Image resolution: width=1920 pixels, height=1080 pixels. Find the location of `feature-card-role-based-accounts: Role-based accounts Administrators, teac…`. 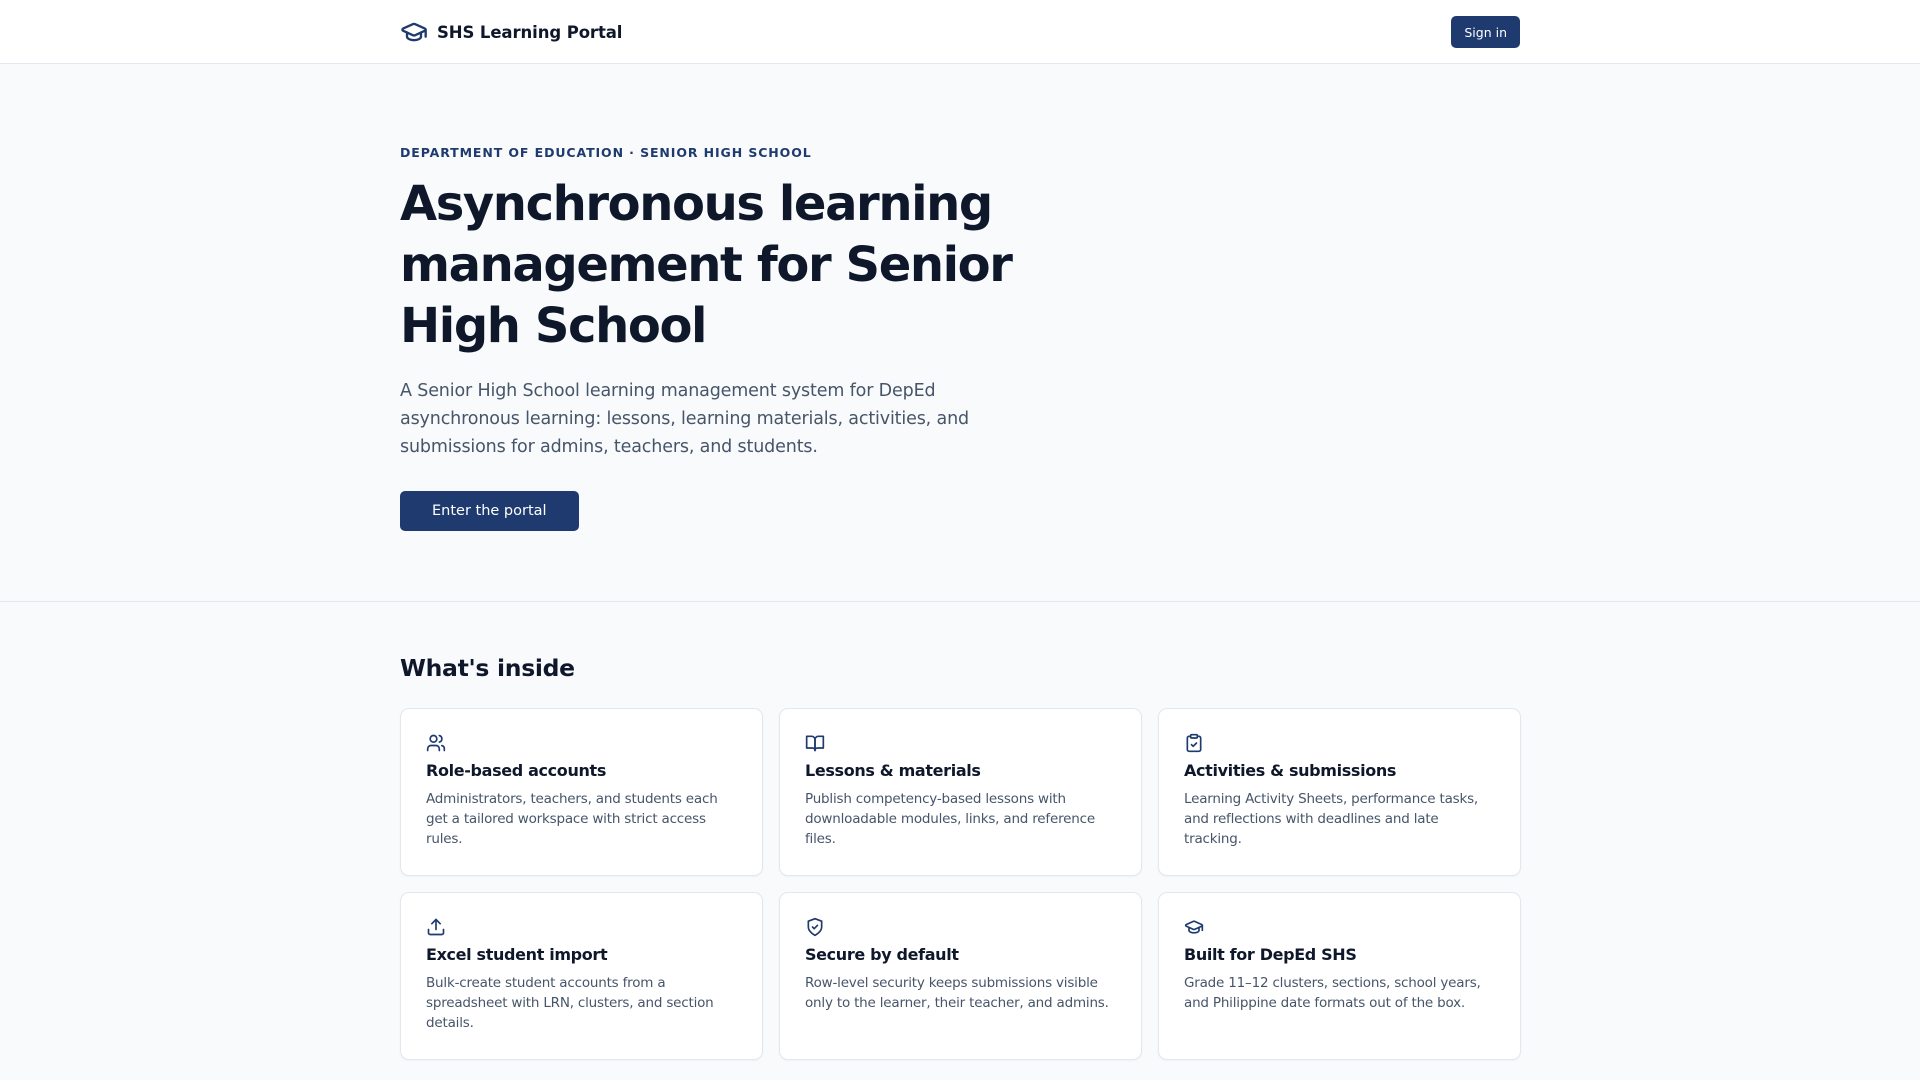

feature-card-role-based-accounts: Role-based accounts Administrators, teac… is located at coordinates (581, 792).